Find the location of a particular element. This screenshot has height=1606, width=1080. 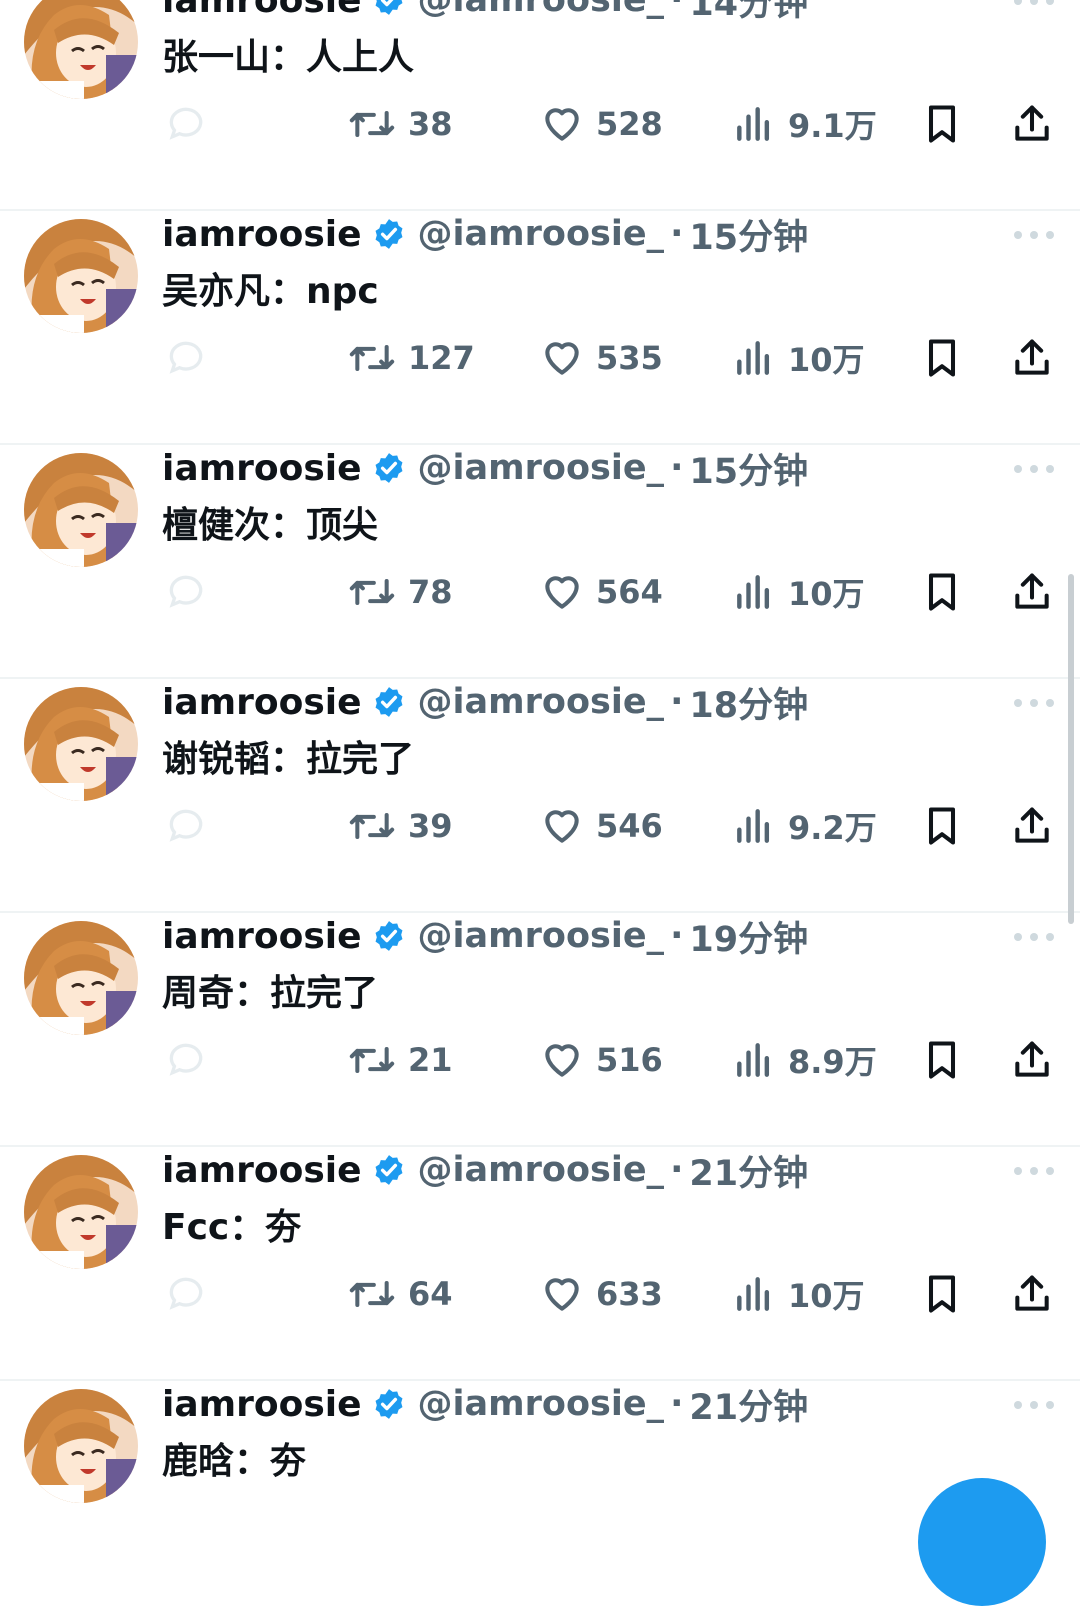

bookmark-icon is located at coordinates (942, 592).